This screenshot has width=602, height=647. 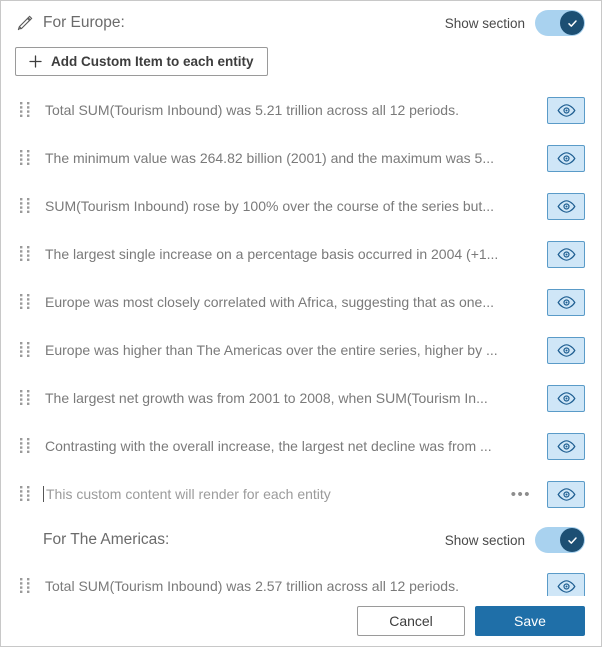 I want to click on dialog-footer: Cancel Save, so click(x=301, y=621).